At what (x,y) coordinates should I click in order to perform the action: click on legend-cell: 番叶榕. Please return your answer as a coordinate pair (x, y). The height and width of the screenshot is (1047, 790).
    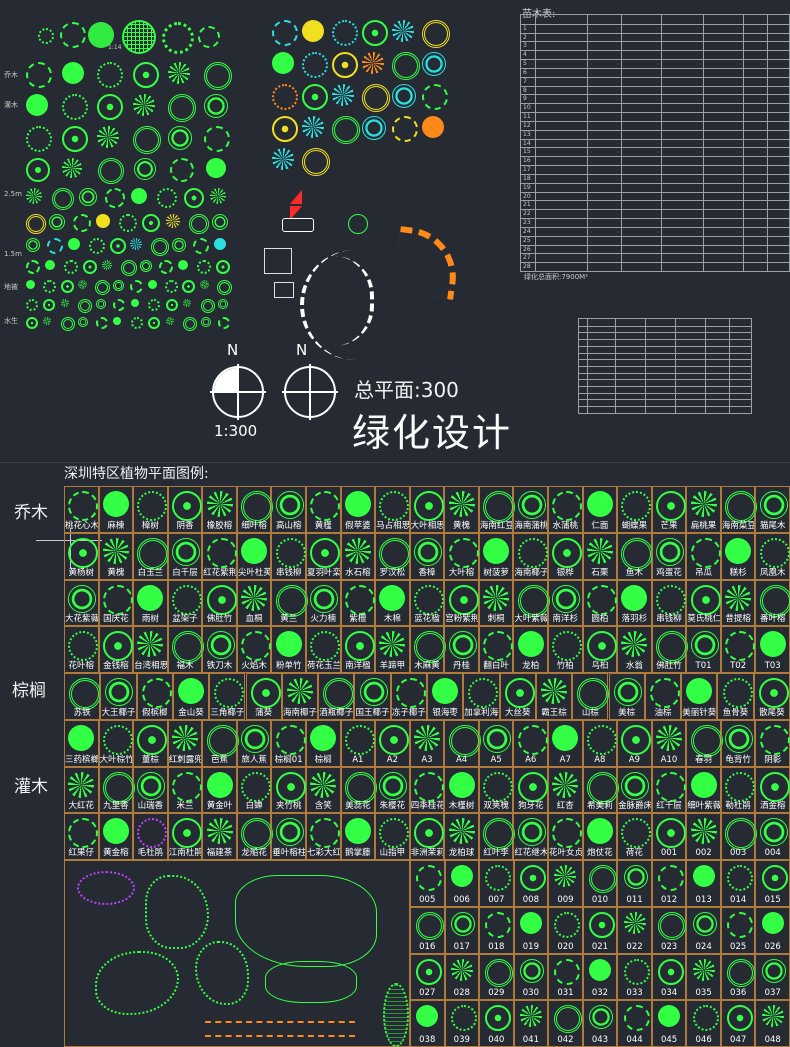
    Looking at the image, I should click on (772, 603).